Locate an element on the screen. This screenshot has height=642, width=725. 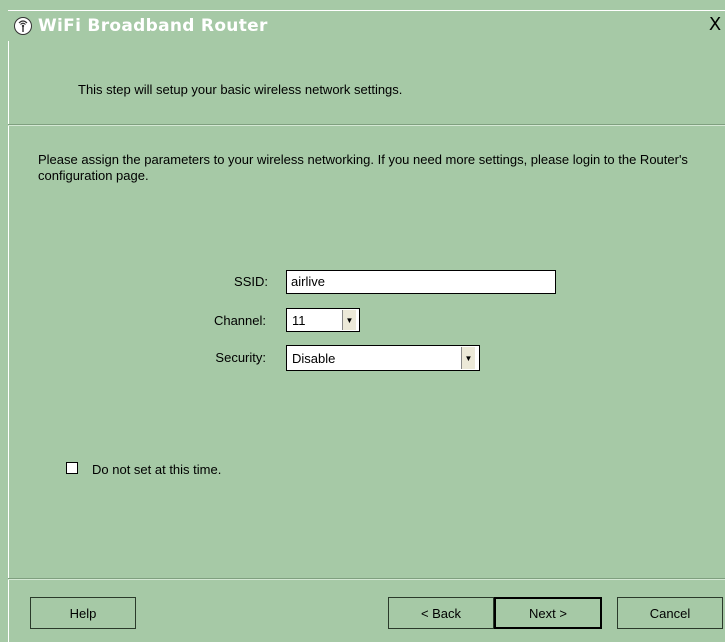
ssid-label: SSID: is located at coordinates (251, 281).